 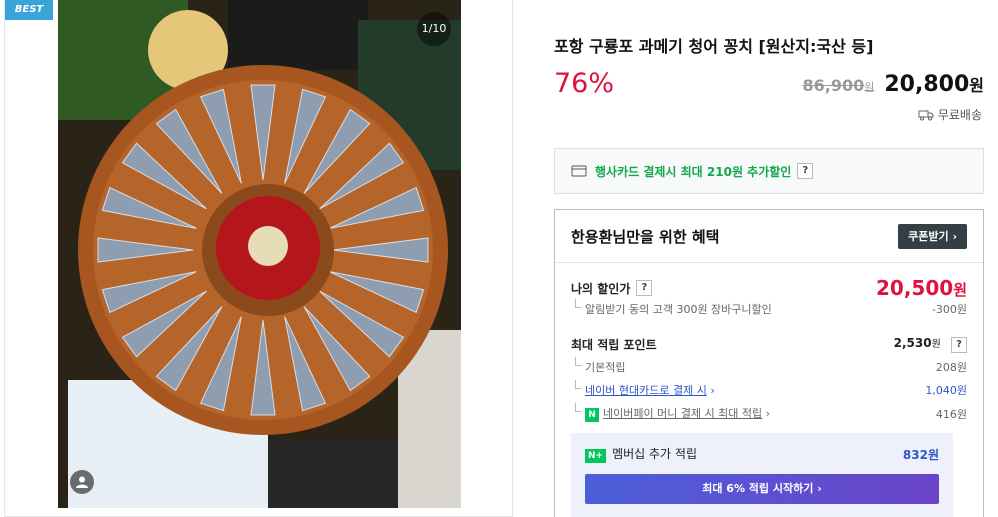 I want to click on price-group: 86,900원 20,800원, so click(x=893, y=84).